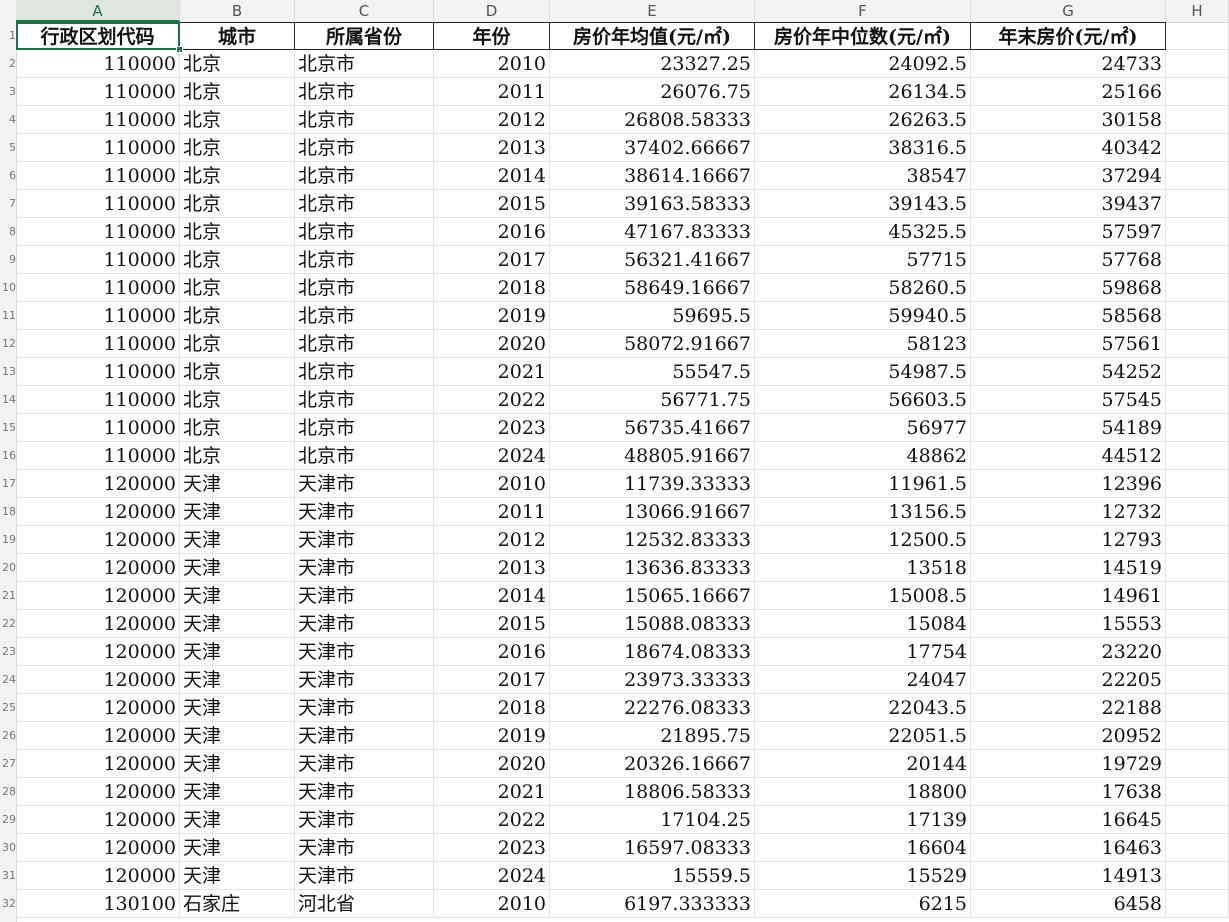  What do you see at coordinates (652, 120) in the screenshot?
I see `cell-avg-price: 26808.58333` at bounding box center [652, 120].